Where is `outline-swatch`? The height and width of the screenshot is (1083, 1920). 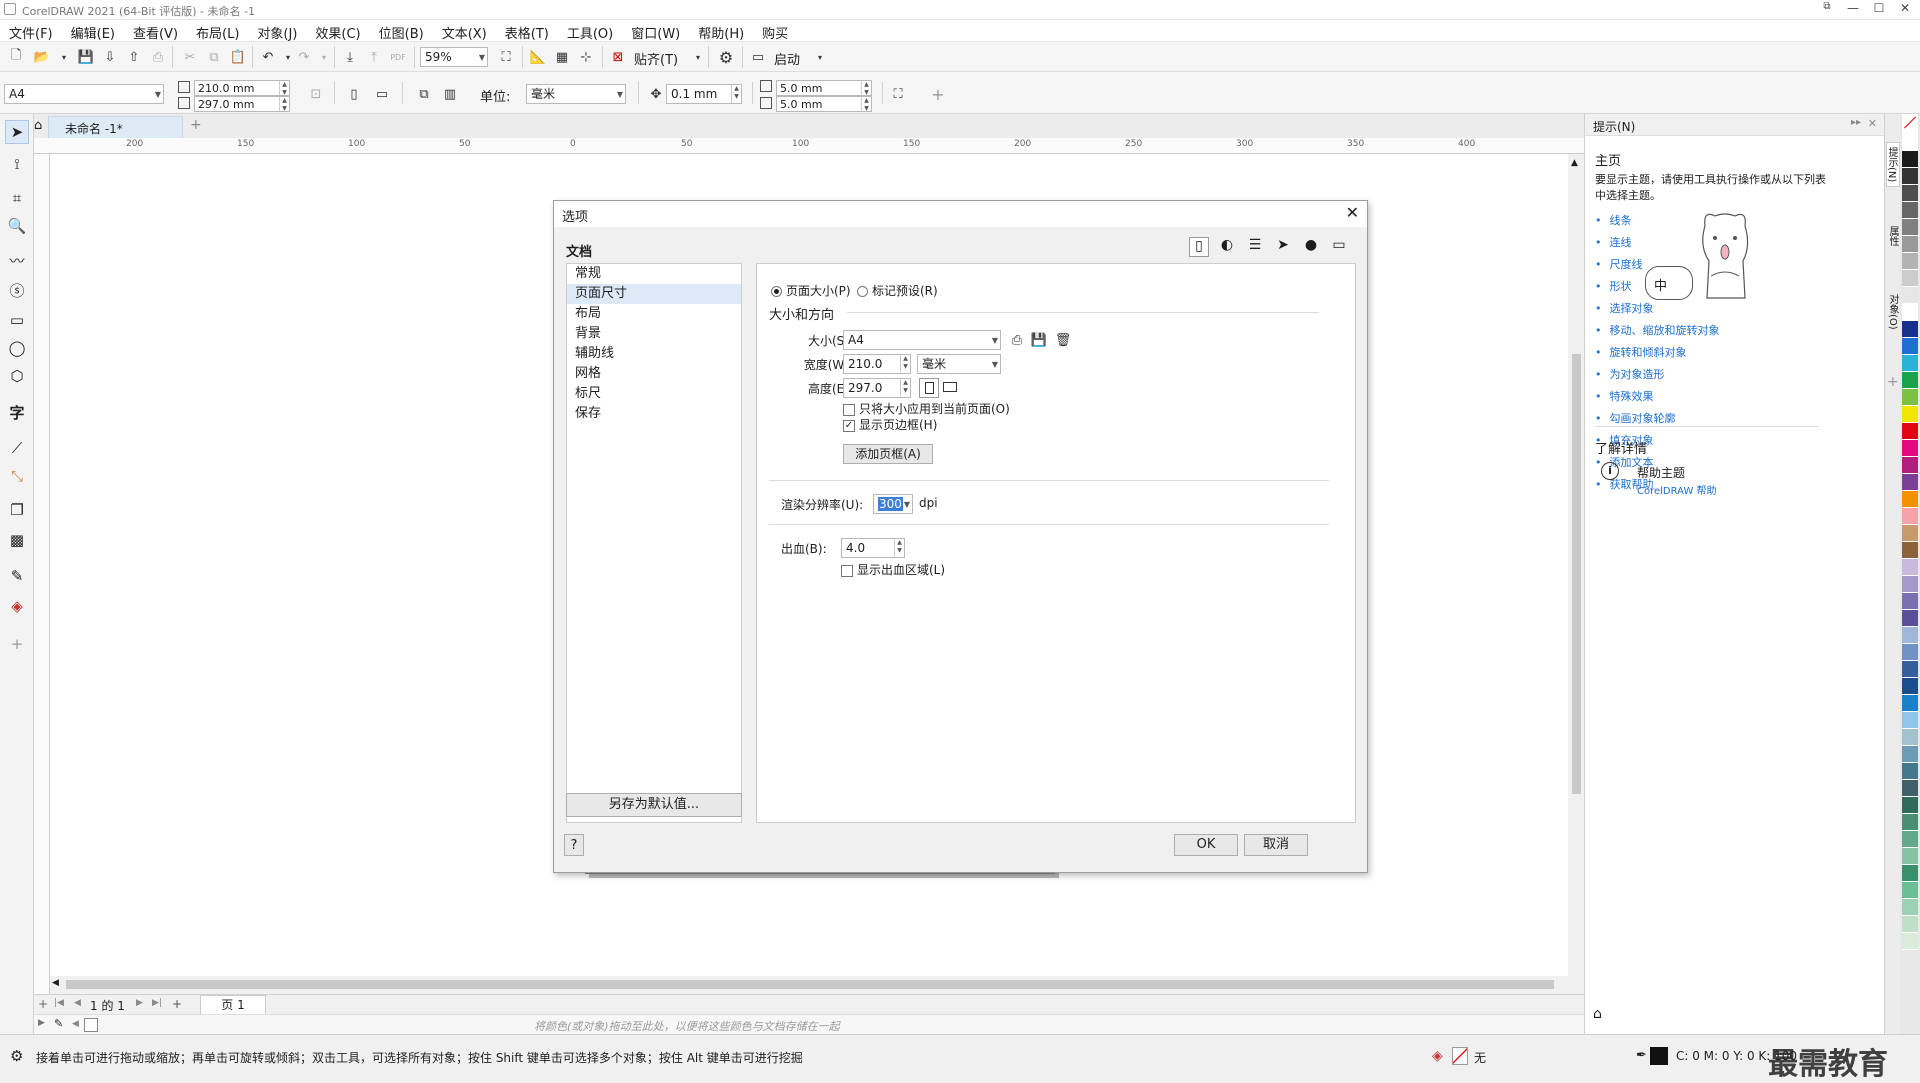 outline-swatch is located at coordinates (1659, 1056).